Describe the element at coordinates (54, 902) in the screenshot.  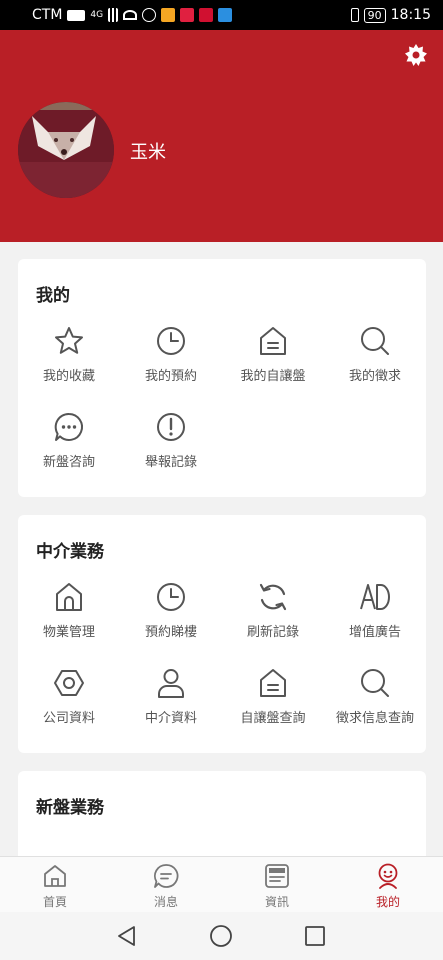
I see `tab-label: 首頁` at that location.